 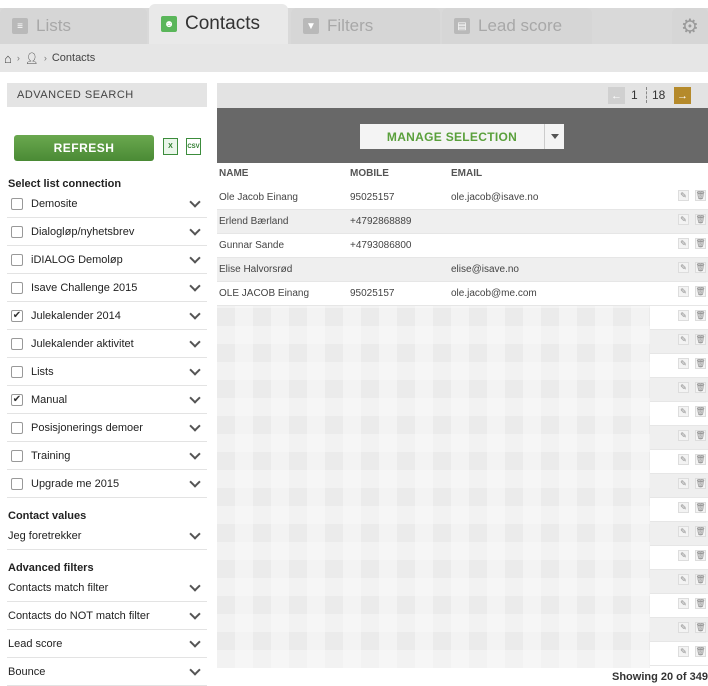 What do you see at coordinates (462, 270) in the screenshot?
I see `table-row: Elise Halvorsrød elise@isave.no ✎ 🗑︎` at bounding box center [462, 270].